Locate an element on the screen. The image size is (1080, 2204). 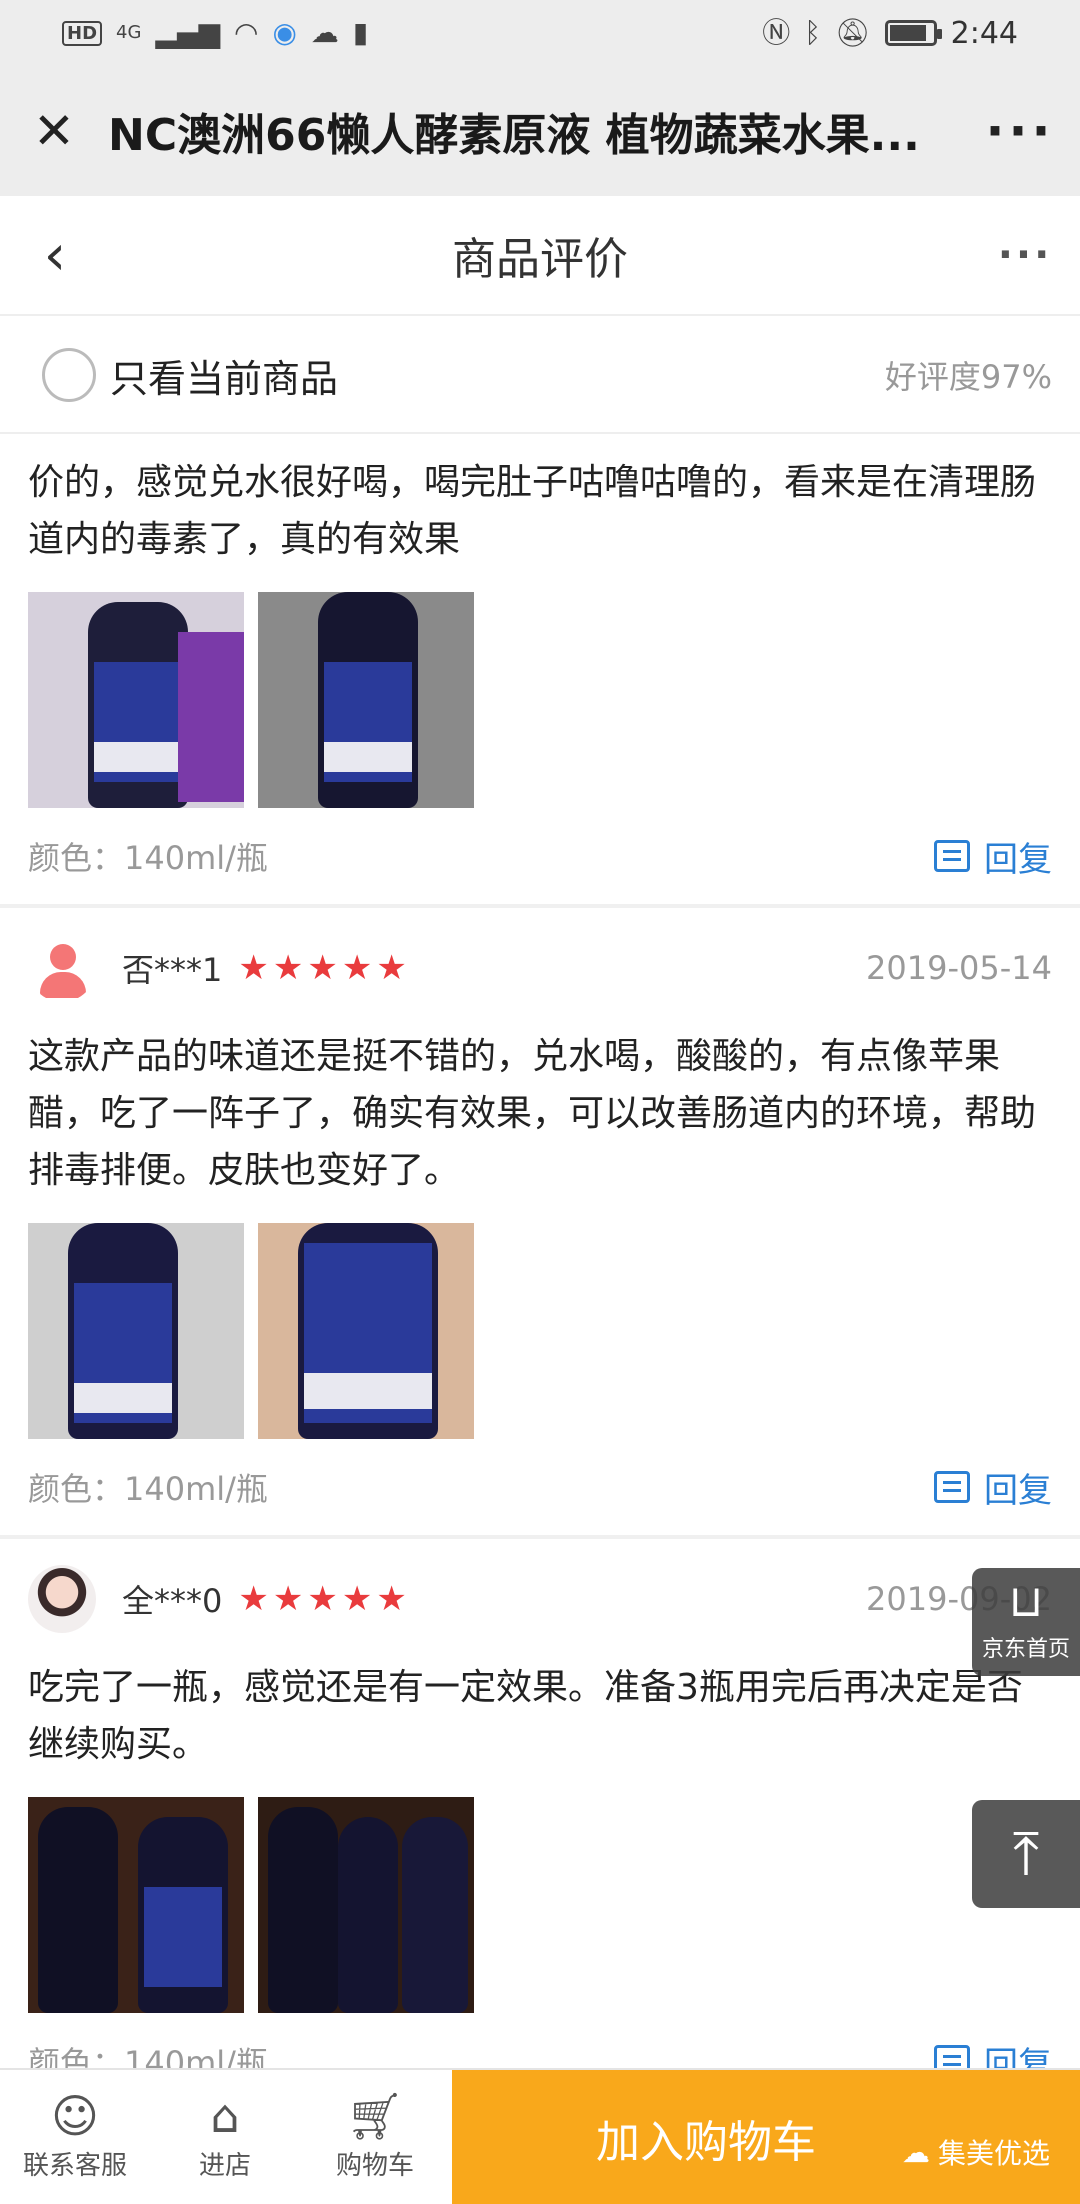
positive-rating: 好评度97% is located at coordinates (968, 377).